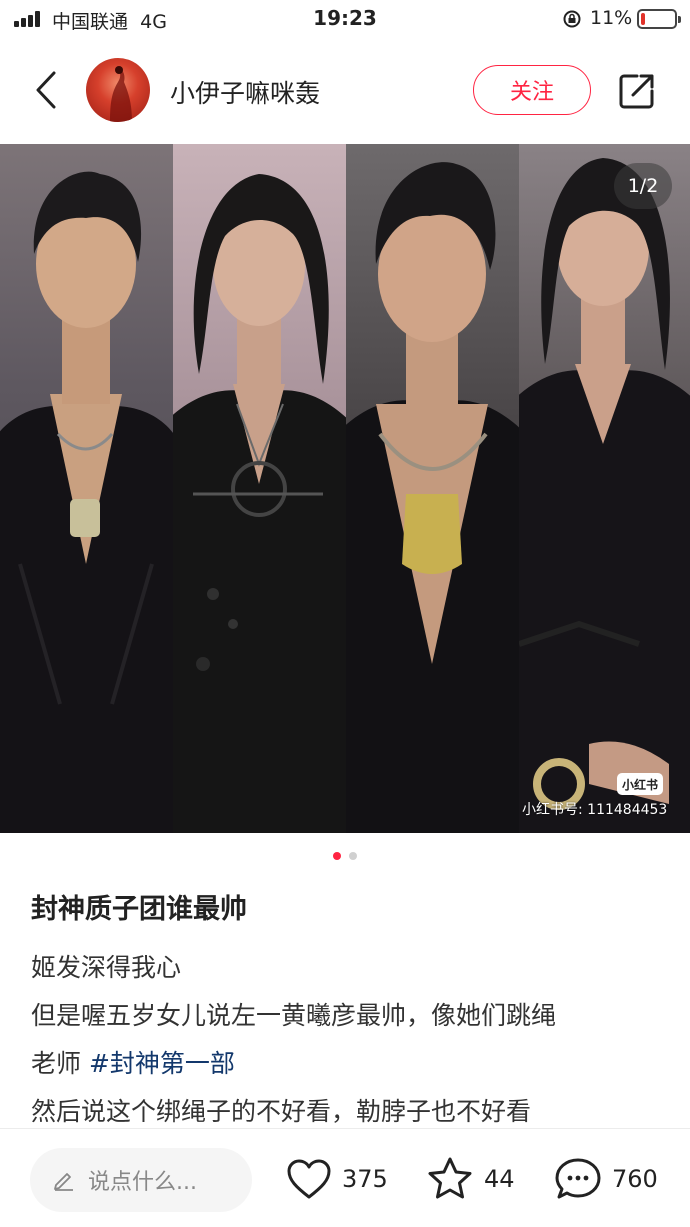  Describe the element at coordinates (345, 92) in the screenshot. I see `note-header: 小伊子嘛咪轰 关注` at that location.